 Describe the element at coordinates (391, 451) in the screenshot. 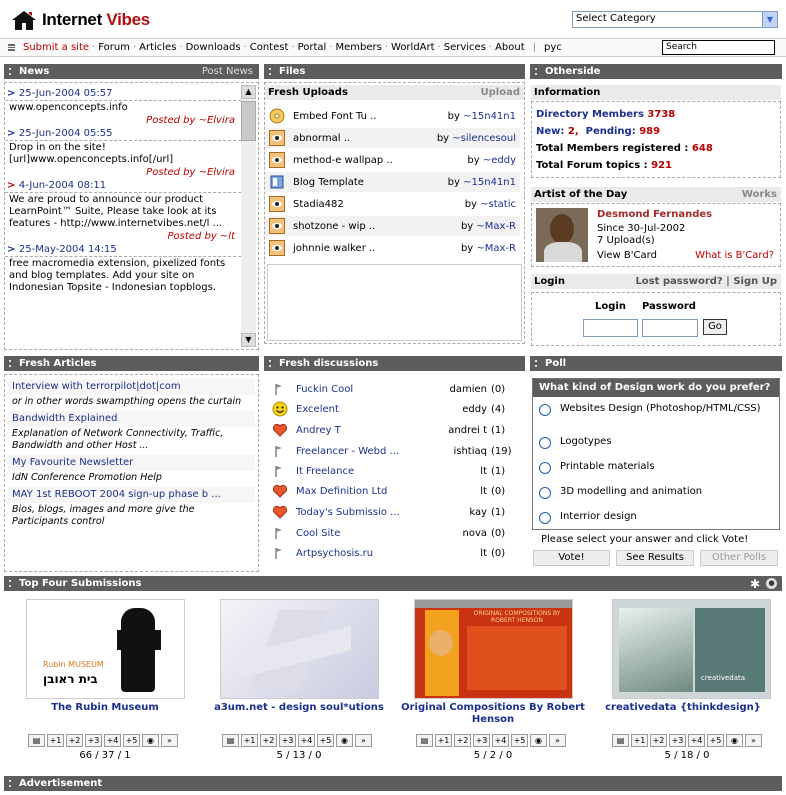

I see `discussion-row: Freelancer - Webd ... ishtiaq (19)` at that location.